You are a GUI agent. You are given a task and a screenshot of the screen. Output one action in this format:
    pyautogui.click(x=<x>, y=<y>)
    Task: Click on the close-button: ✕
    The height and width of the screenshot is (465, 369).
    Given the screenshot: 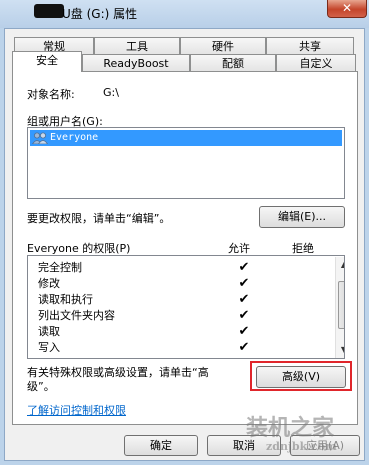 What is the action you would take?
    pyautogui.click(x=347, y=9)
    